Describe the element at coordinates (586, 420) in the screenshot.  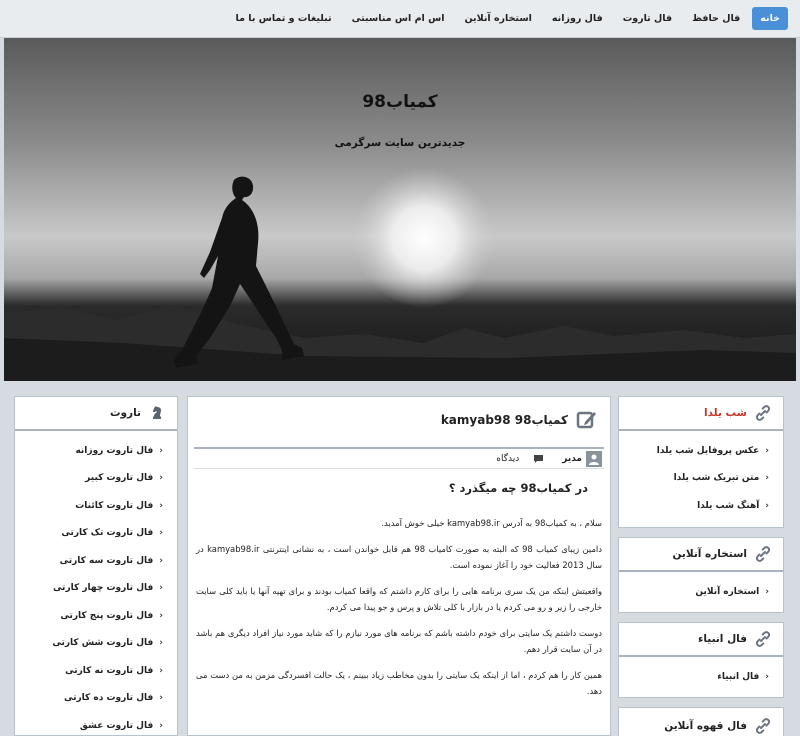
I see `edit-icon` at that location.